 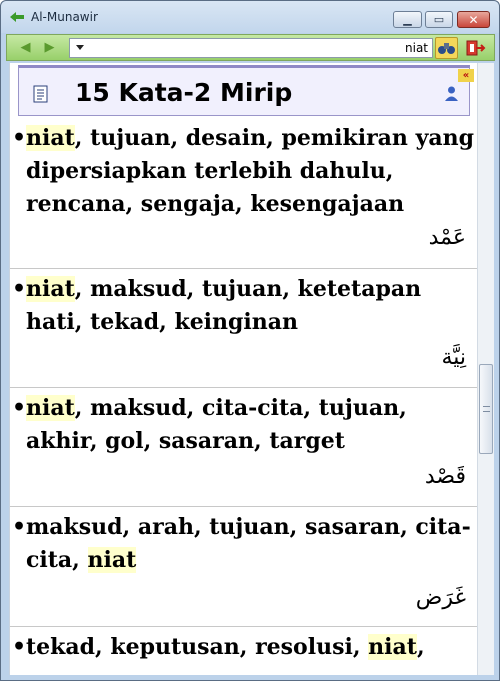 I want to click on back-arrow-icon: ◀, so click(x=25, y=47).